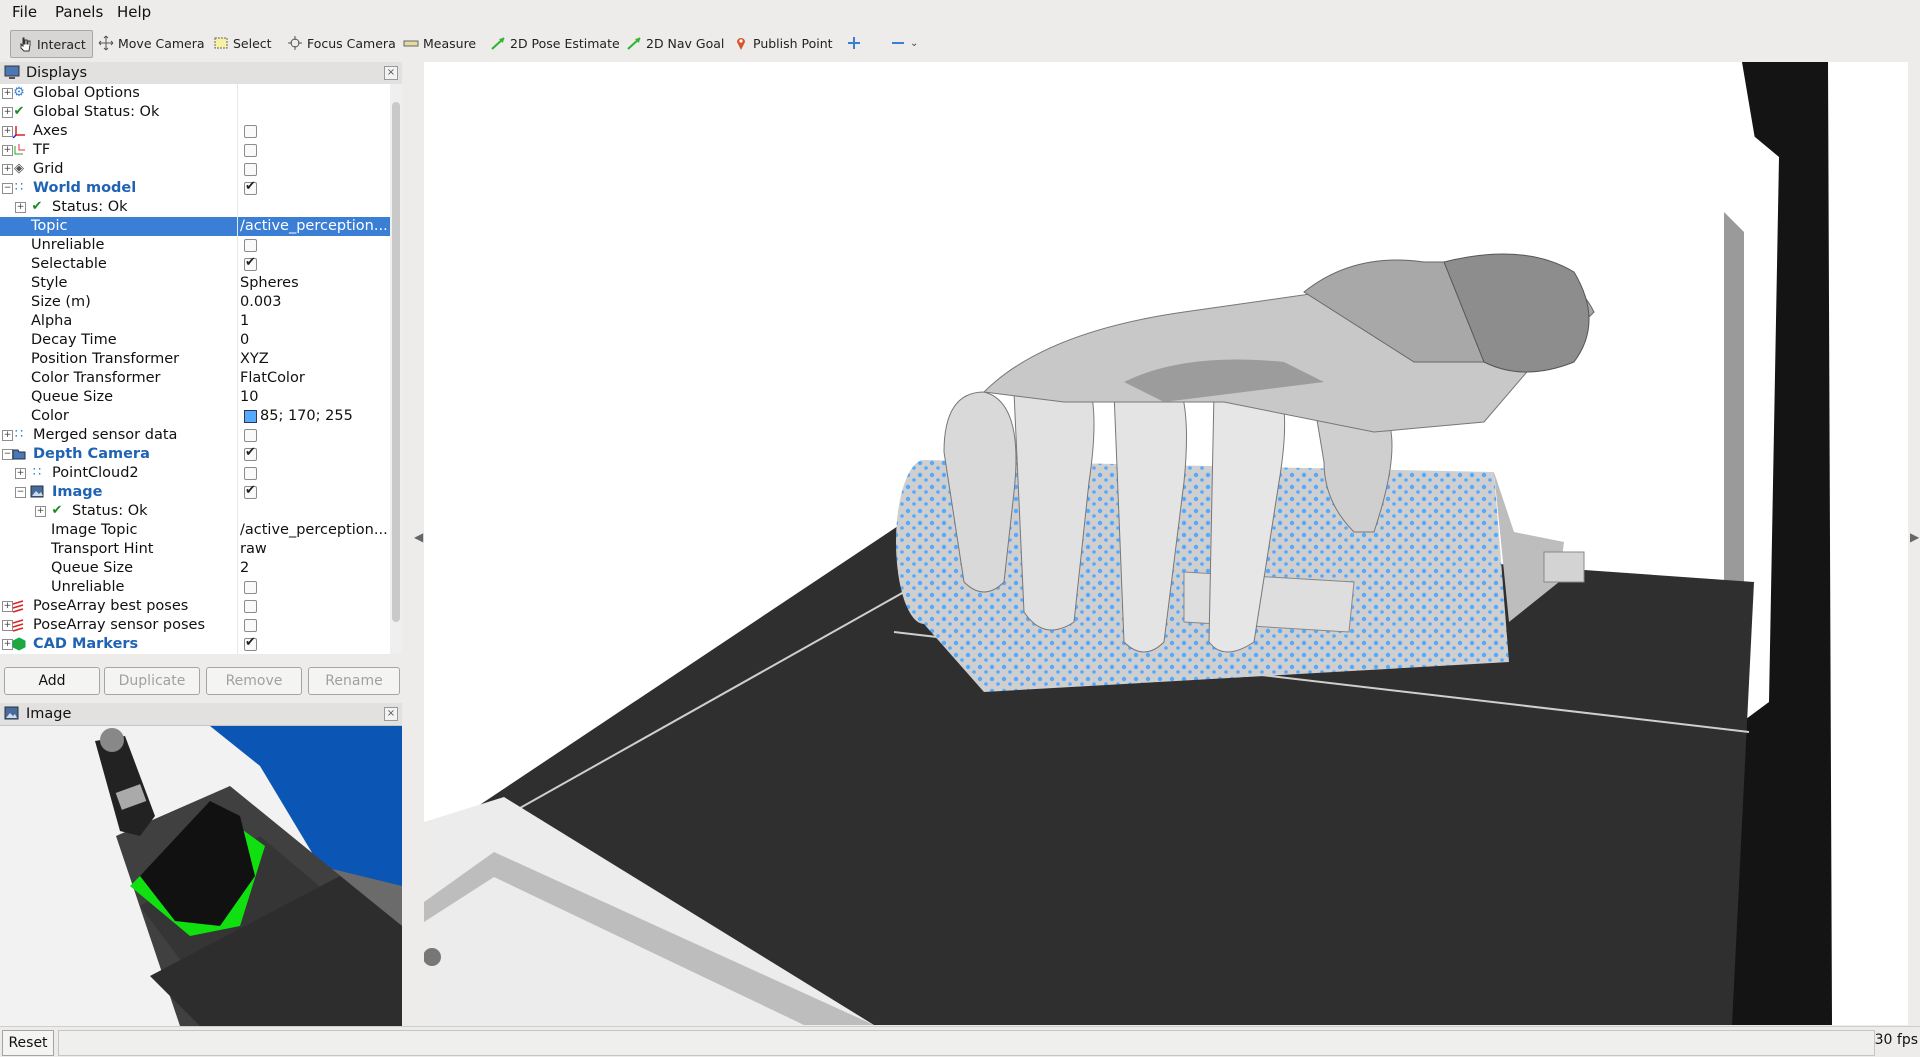 The height and width of the screenshot is (1057, 1920). I want to click on interact-tool-button: Interact, so click(51, 44).